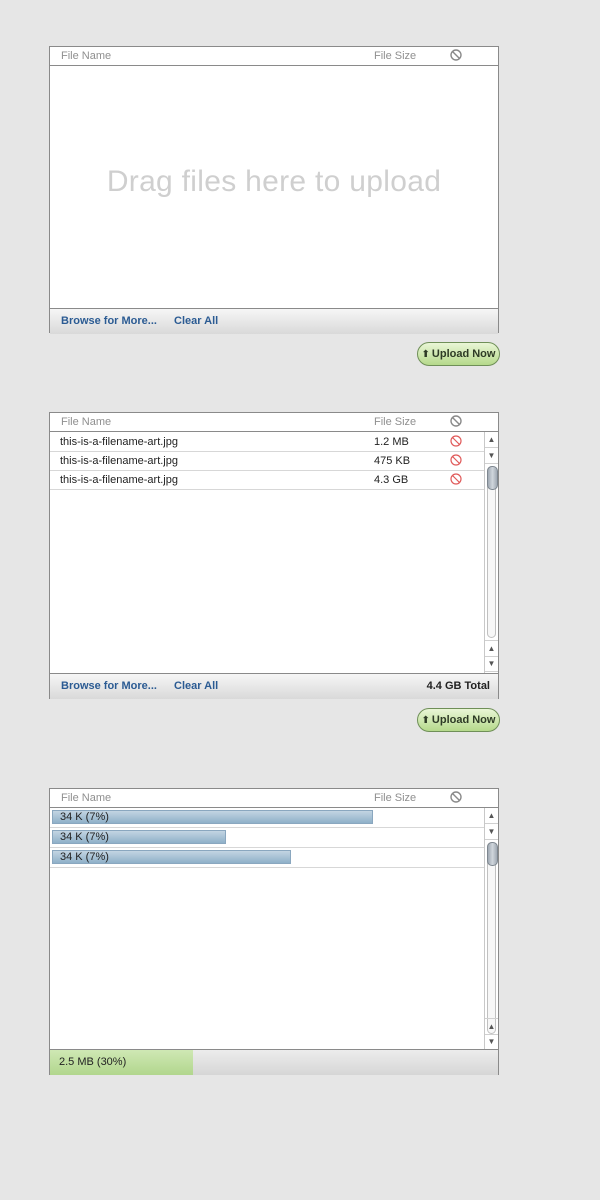 This screenshot has height=1200, width=600. Describe the element at coordinates (274, 181) in the screenshot. I see `drop-zone-text: Drag files here to upload` at that location.